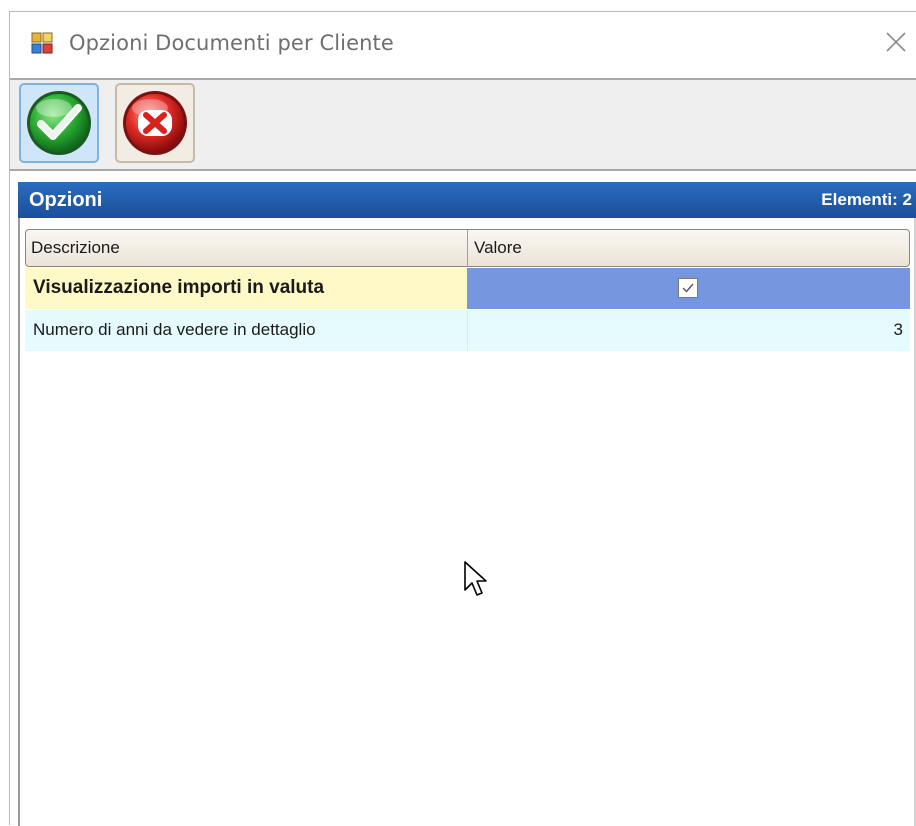 The height and width of the screenshot is (826, 916). I want to click on mouse-cursor-icon, so click(475, 578).